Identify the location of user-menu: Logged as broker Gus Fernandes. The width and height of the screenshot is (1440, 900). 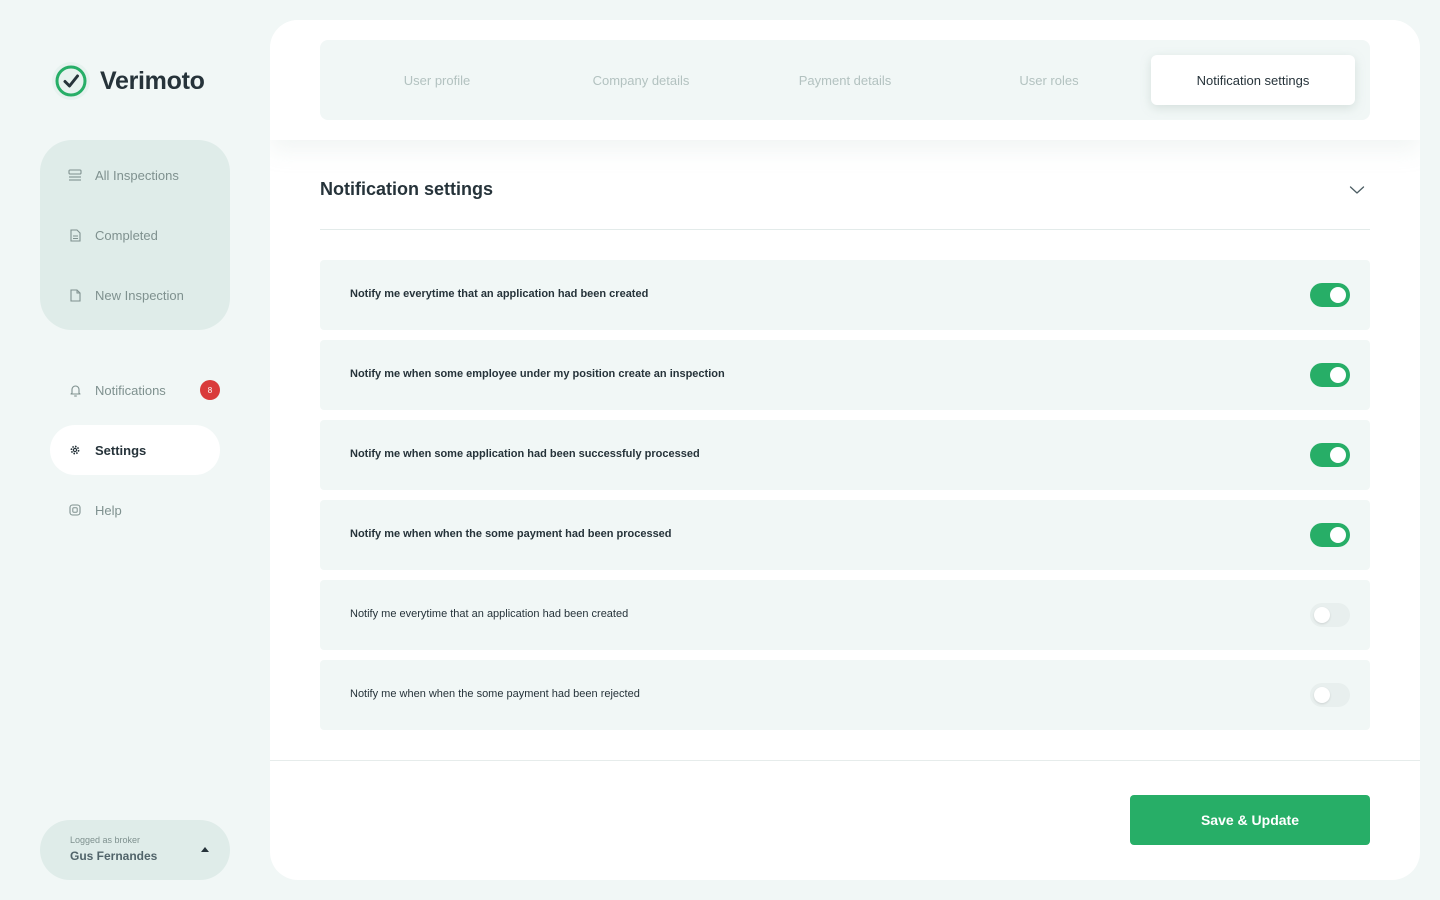
(135, 850).